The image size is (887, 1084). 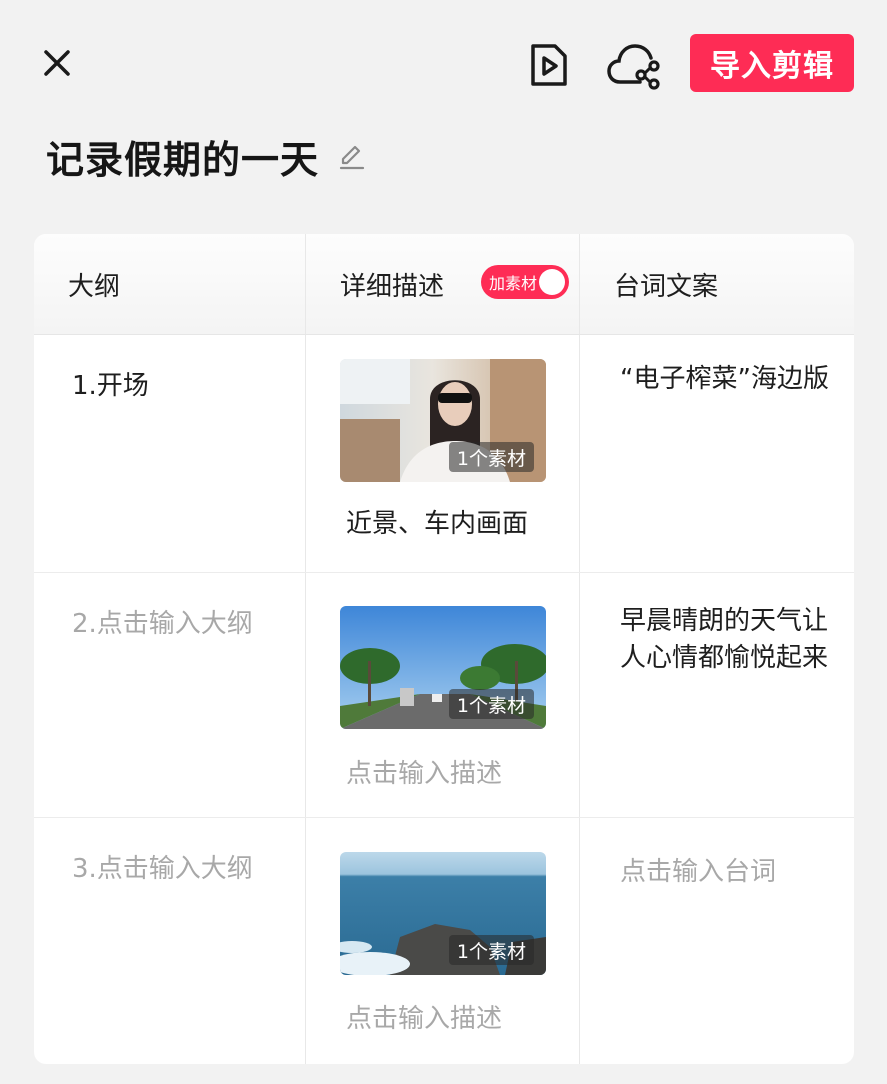 I want to click on project-title: 记录假期的一天, so click(x=182, y=156).